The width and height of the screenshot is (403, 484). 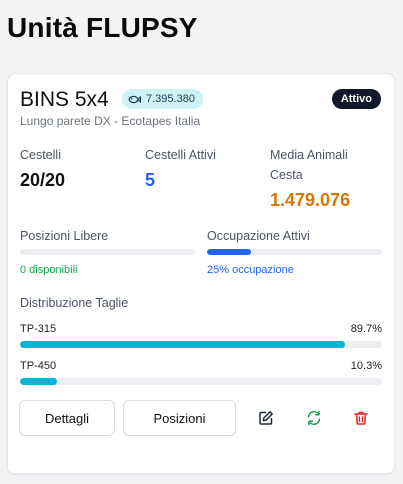 I want to click on unit-name: BINS 5x4, so click(x=64, y=99).